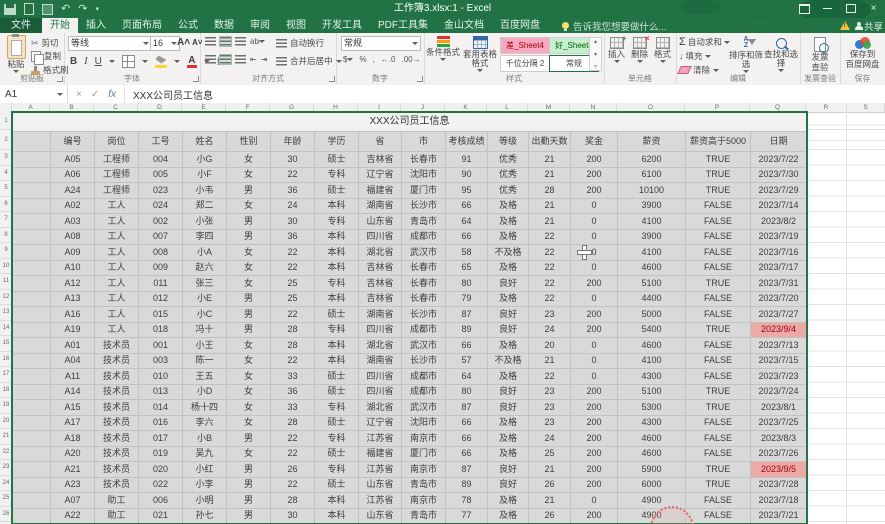 This screenshot has height=524, width=885. I want to click on cell: 2023/7/24, so click(778, 391).